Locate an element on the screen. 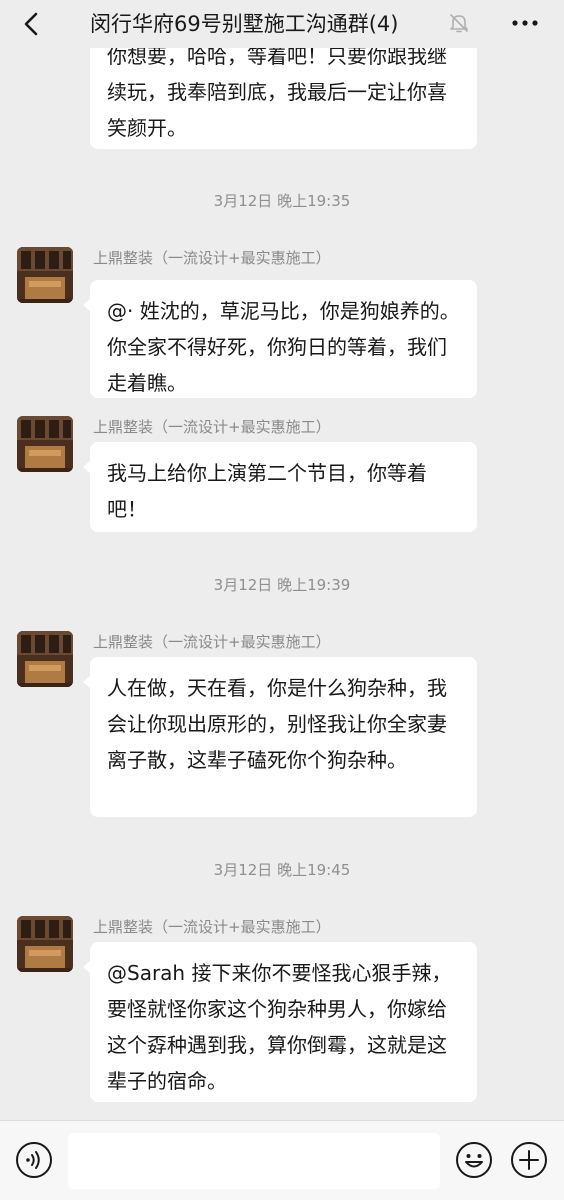 This screenshot has height=1200, width=564. input-bar is located at coordinates (282, 1160).